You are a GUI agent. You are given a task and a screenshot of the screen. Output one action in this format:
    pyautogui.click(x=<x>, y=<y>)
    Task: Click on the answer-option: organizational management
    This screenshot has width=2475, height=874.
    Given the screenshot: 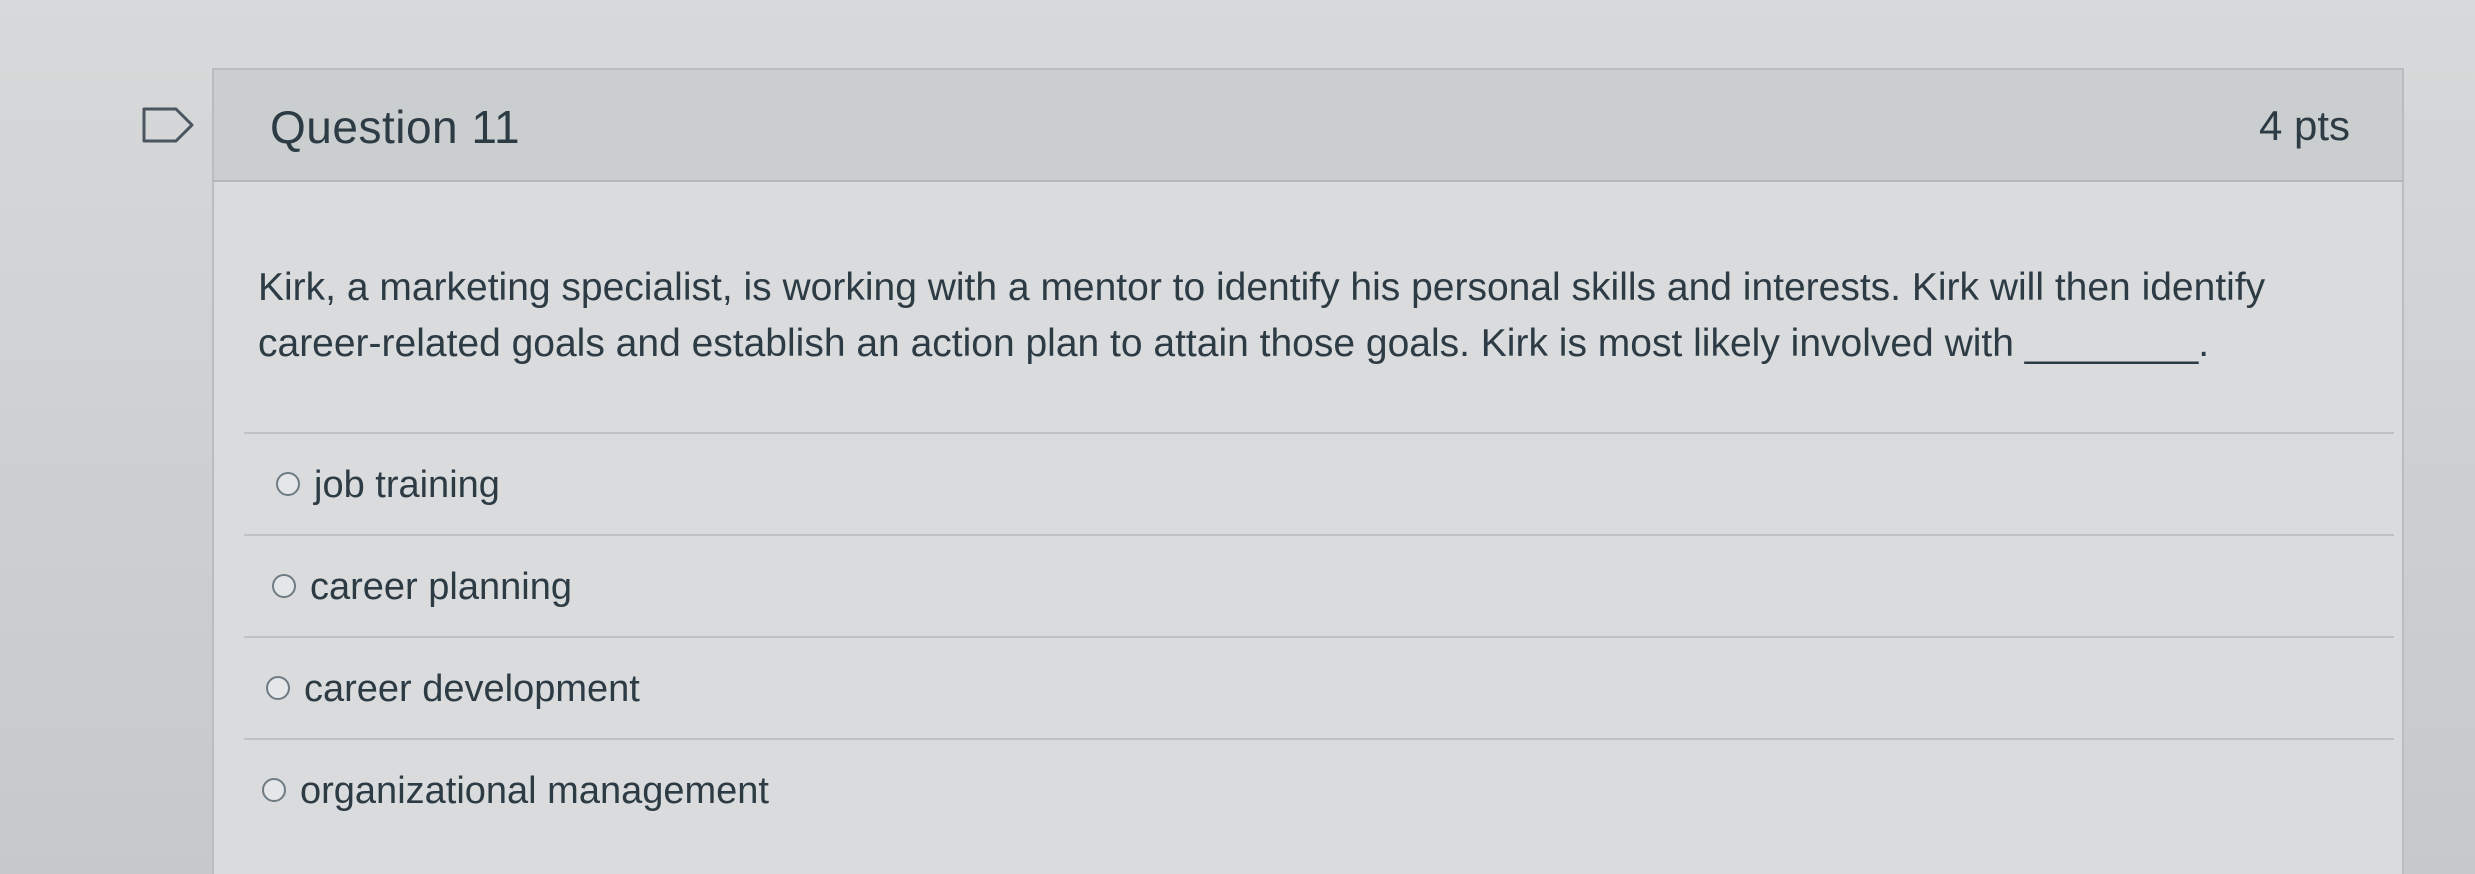 What is the action you would take?
    pyautogui.click(x=1319, y=789)
    